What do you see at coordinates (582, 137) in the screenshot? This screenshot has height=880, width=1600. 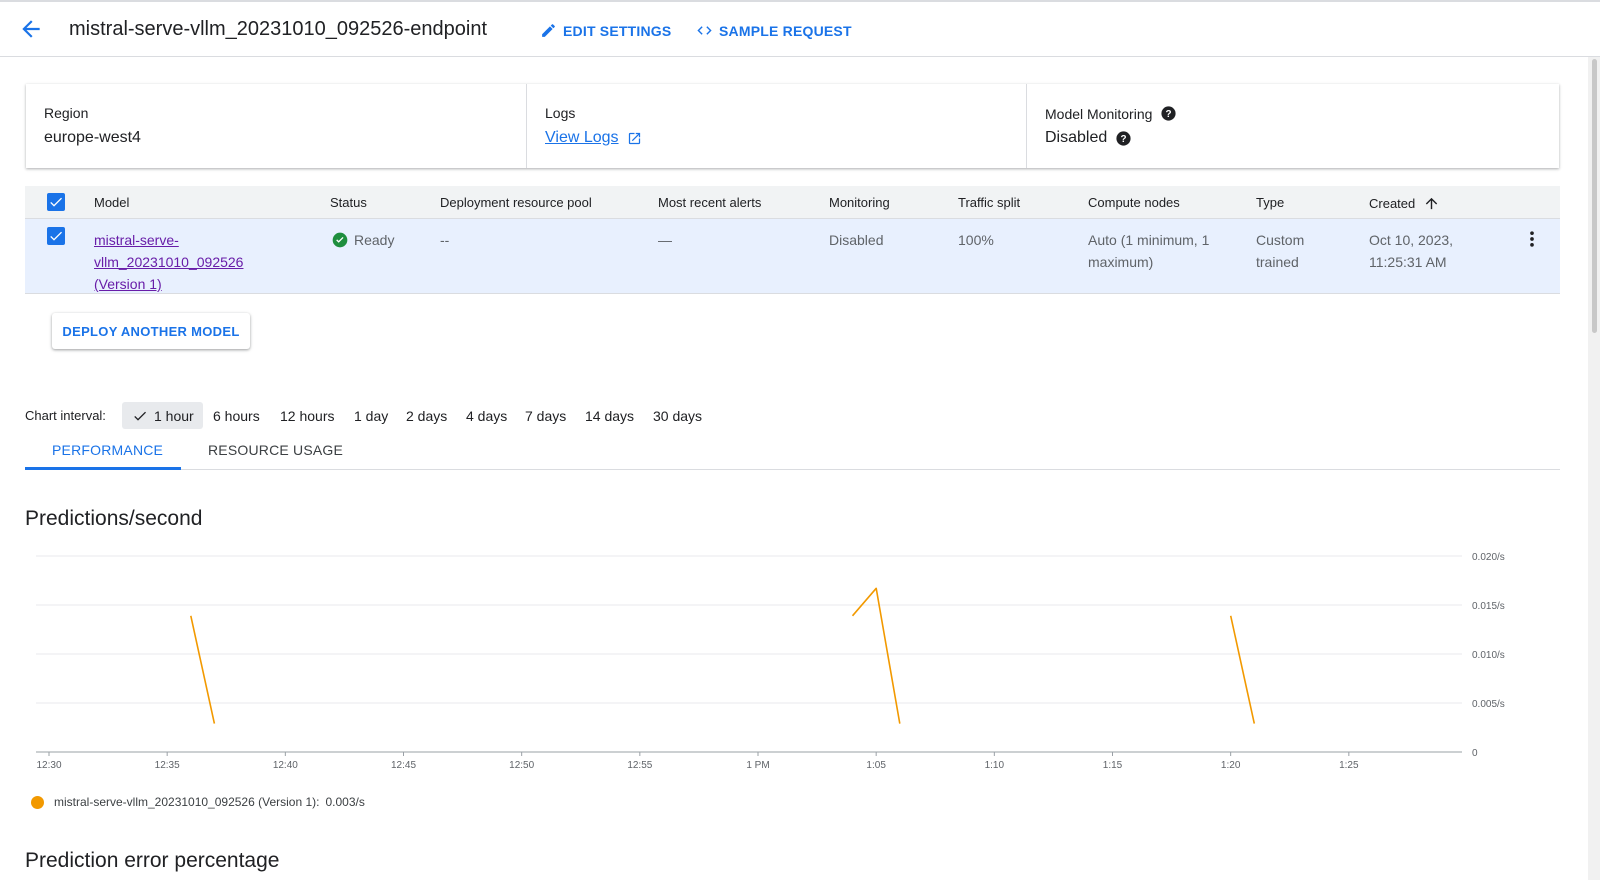 I see `view-logs-text: View Logs` at bounding box center [582, 137].